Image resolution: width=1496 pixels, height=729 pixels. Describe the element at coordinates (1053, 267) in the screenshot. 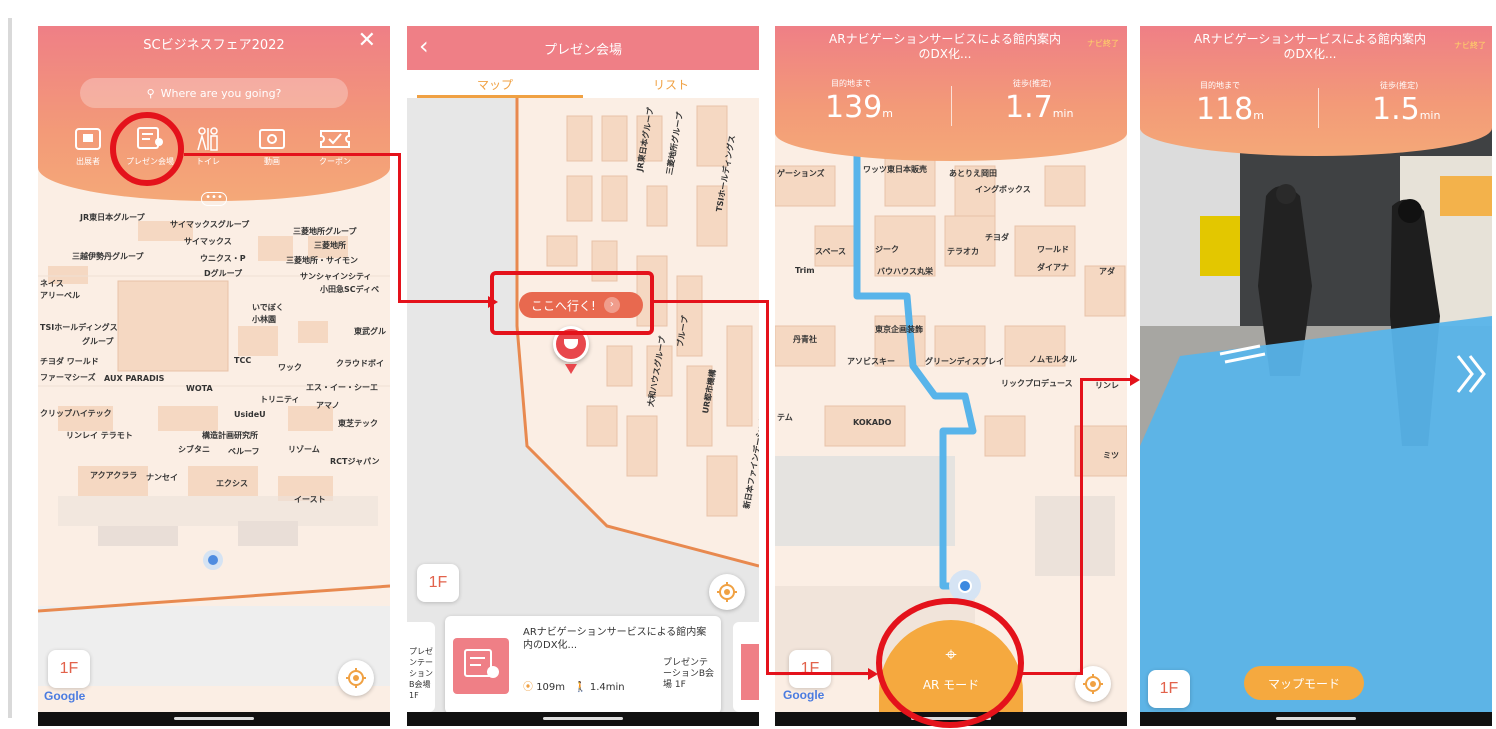

I see `map-label: ダイアナ` at that location.